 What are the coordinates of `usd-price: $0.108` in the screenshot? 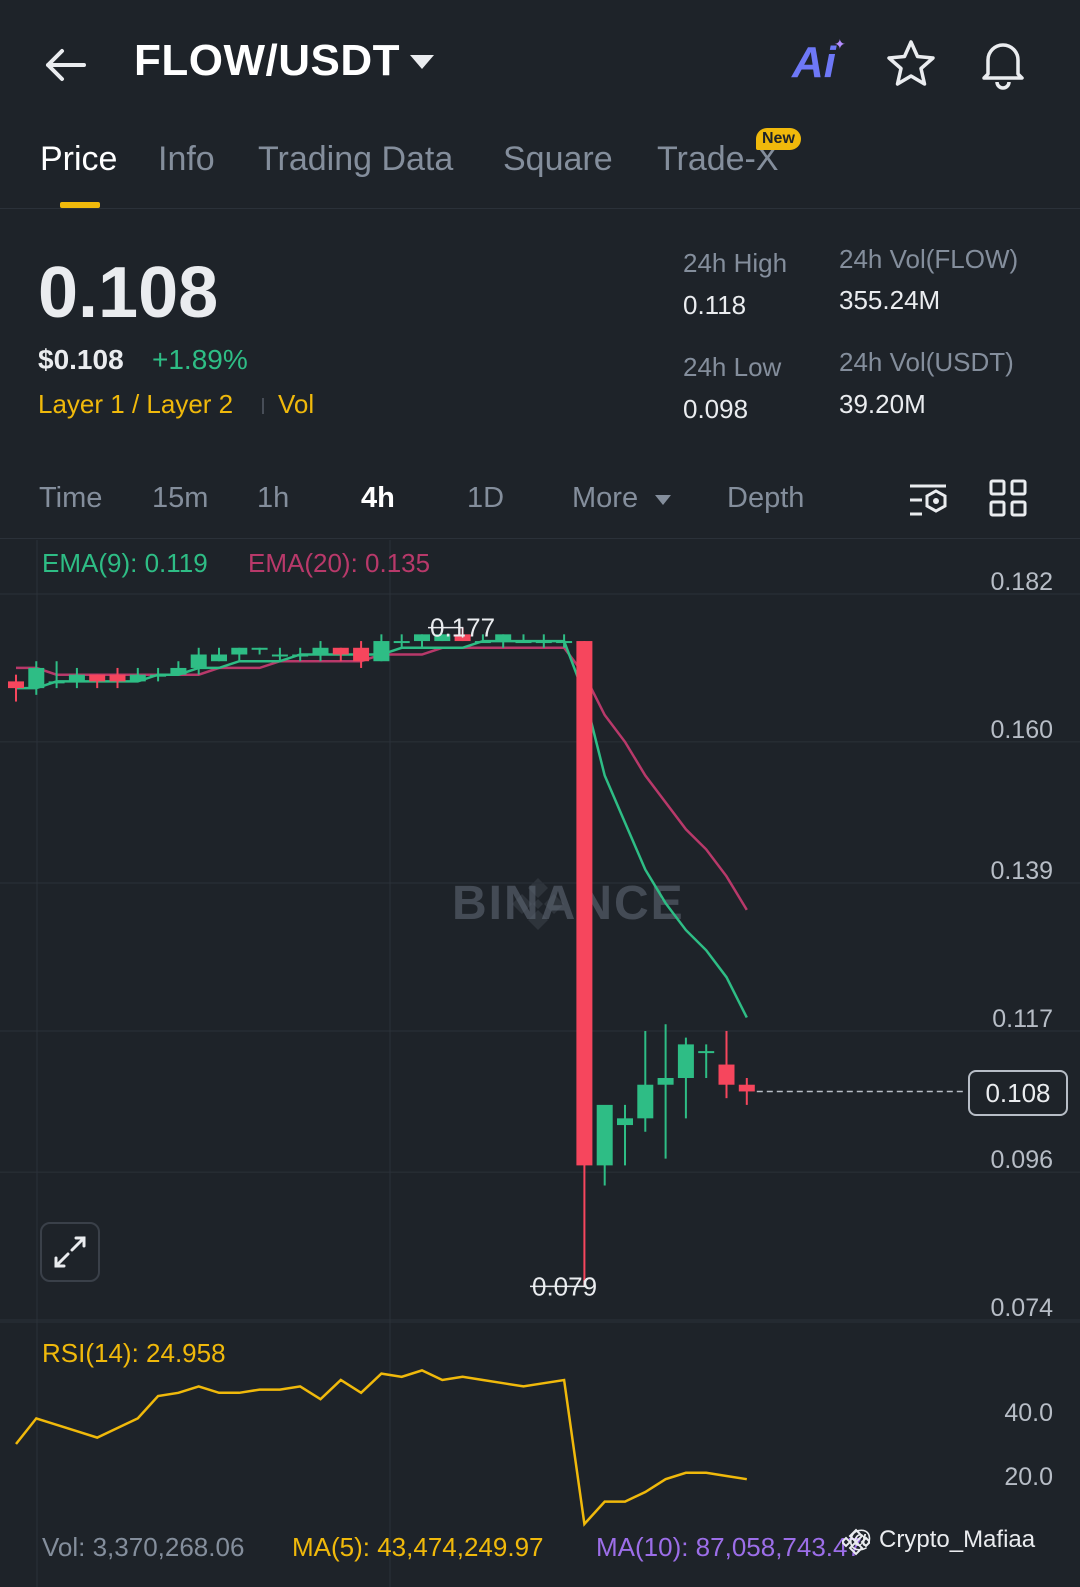 It's located at (81, 359).